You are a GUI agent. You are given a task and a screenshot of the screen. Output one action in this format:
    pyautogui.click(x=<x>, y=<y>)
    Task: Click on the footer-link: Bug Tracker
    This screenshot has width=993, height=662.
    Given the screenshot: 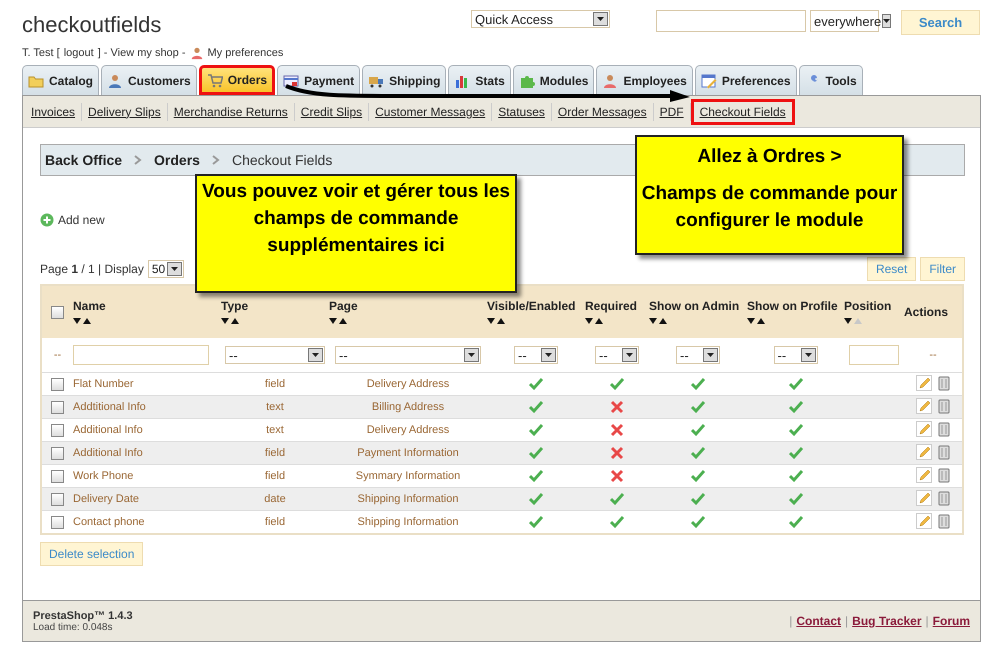 What is the action you would take?
    pyautogui.click(x=887, y=621)
    